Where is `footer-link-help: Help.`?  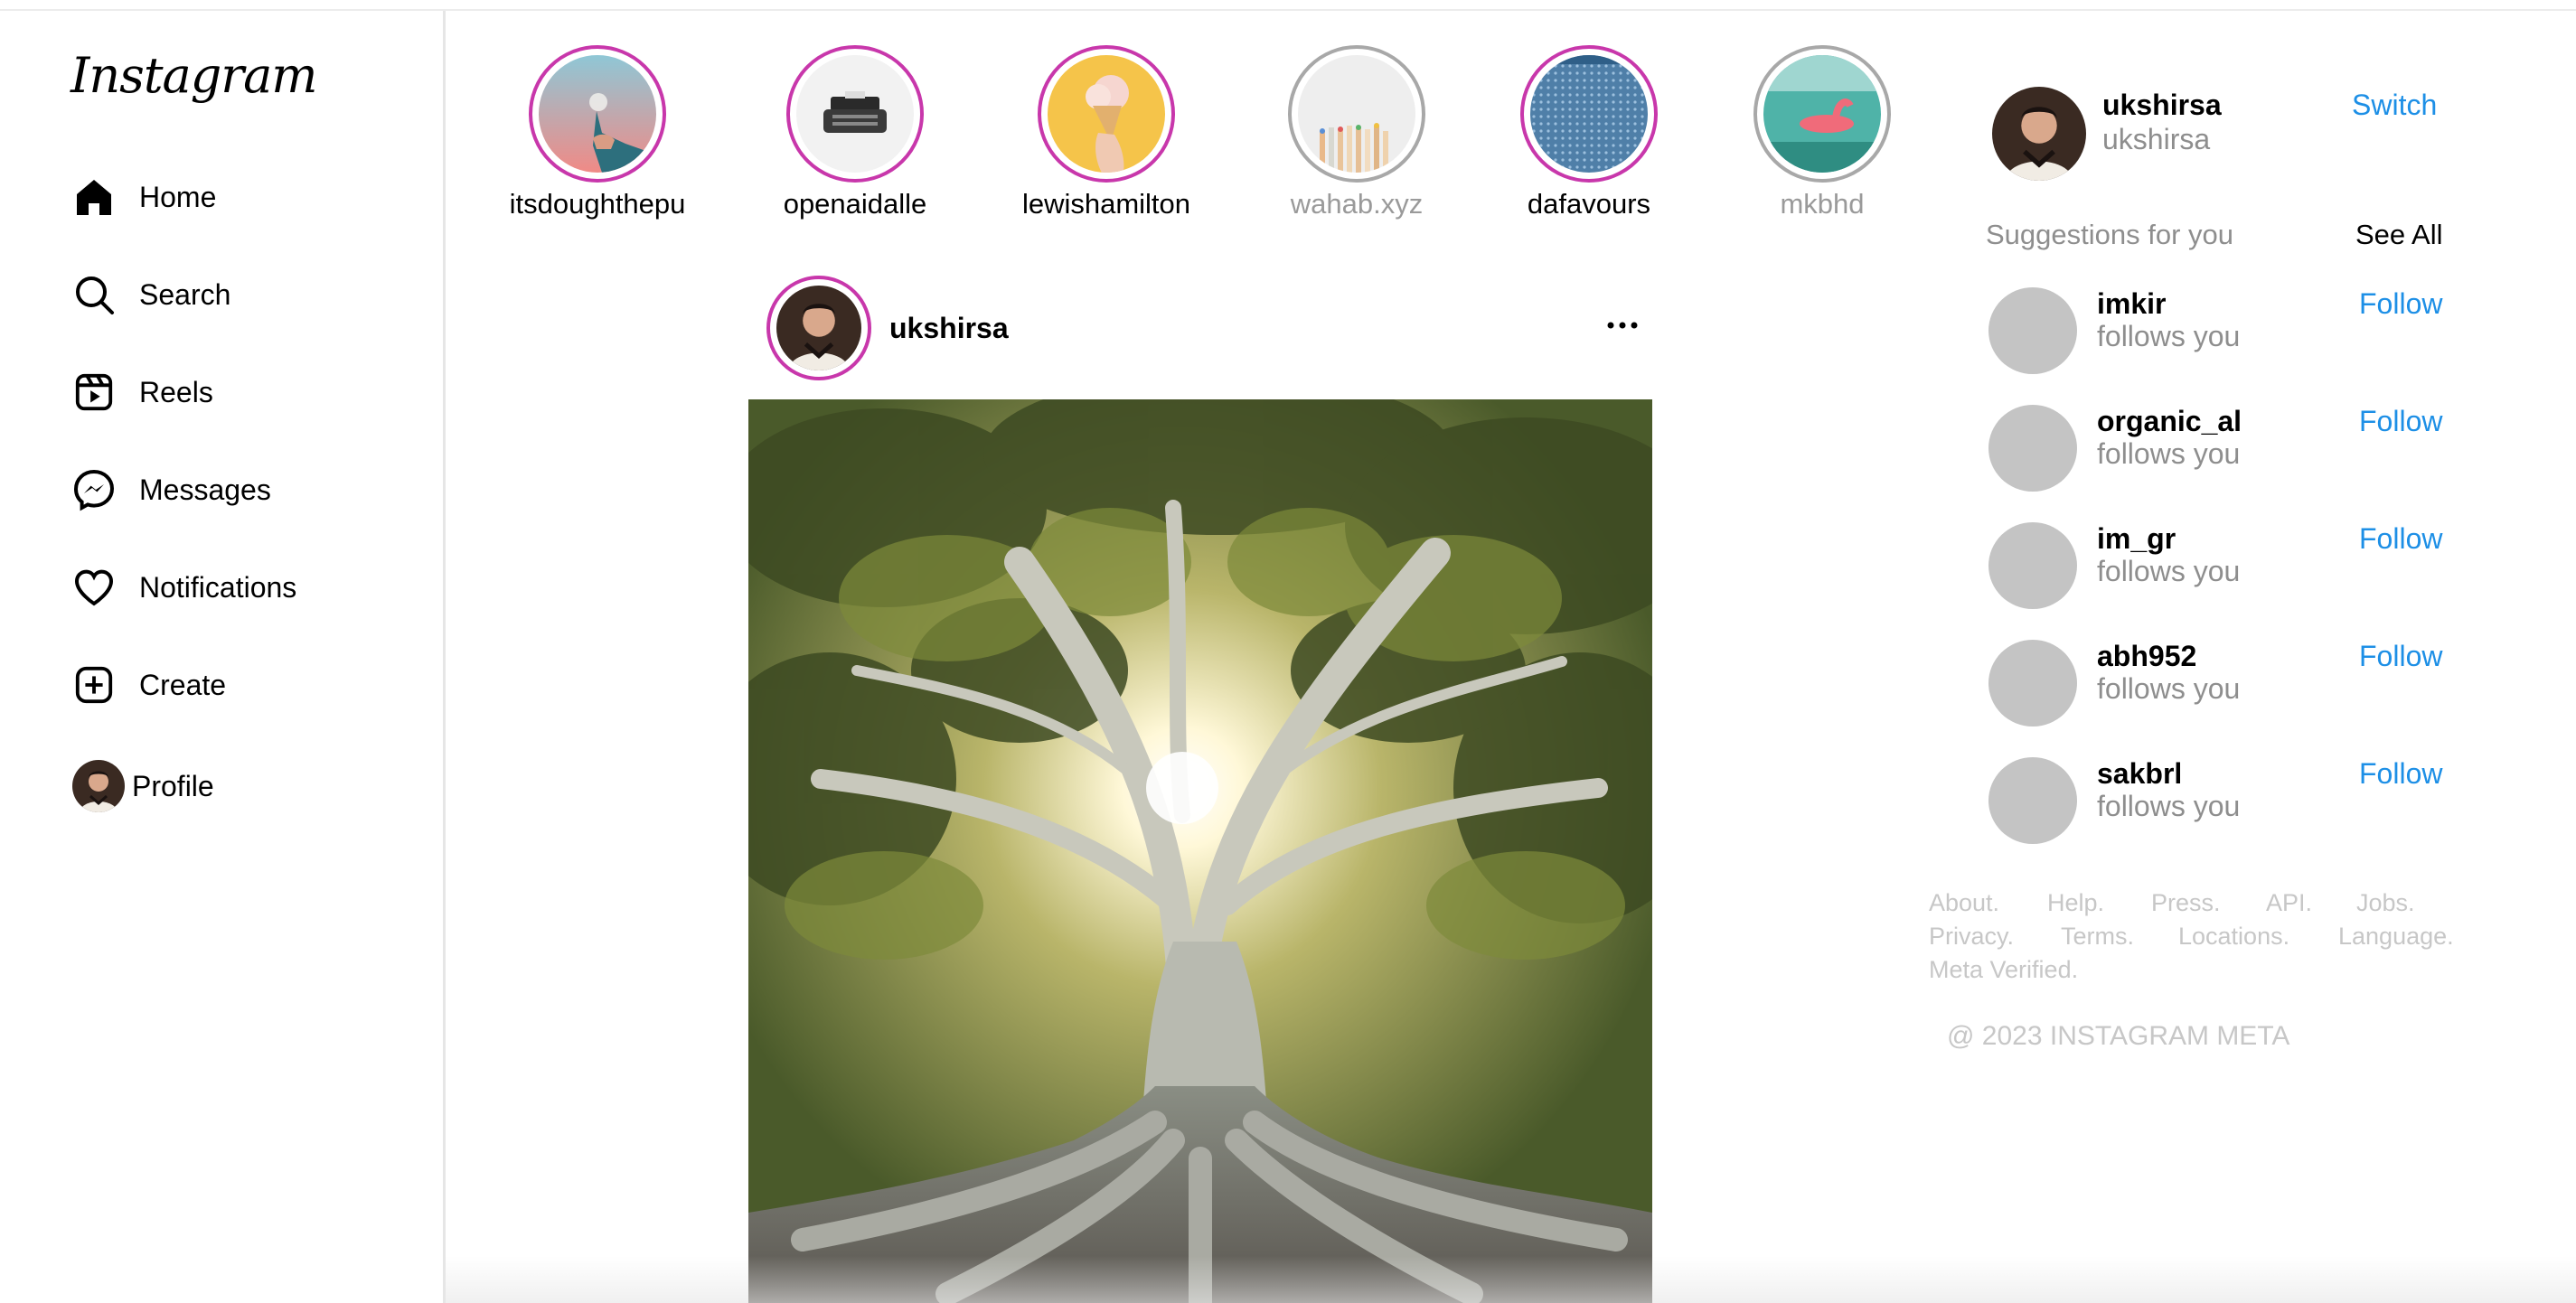 footer-link-help: Help. is located at coordinates (2076, 903).